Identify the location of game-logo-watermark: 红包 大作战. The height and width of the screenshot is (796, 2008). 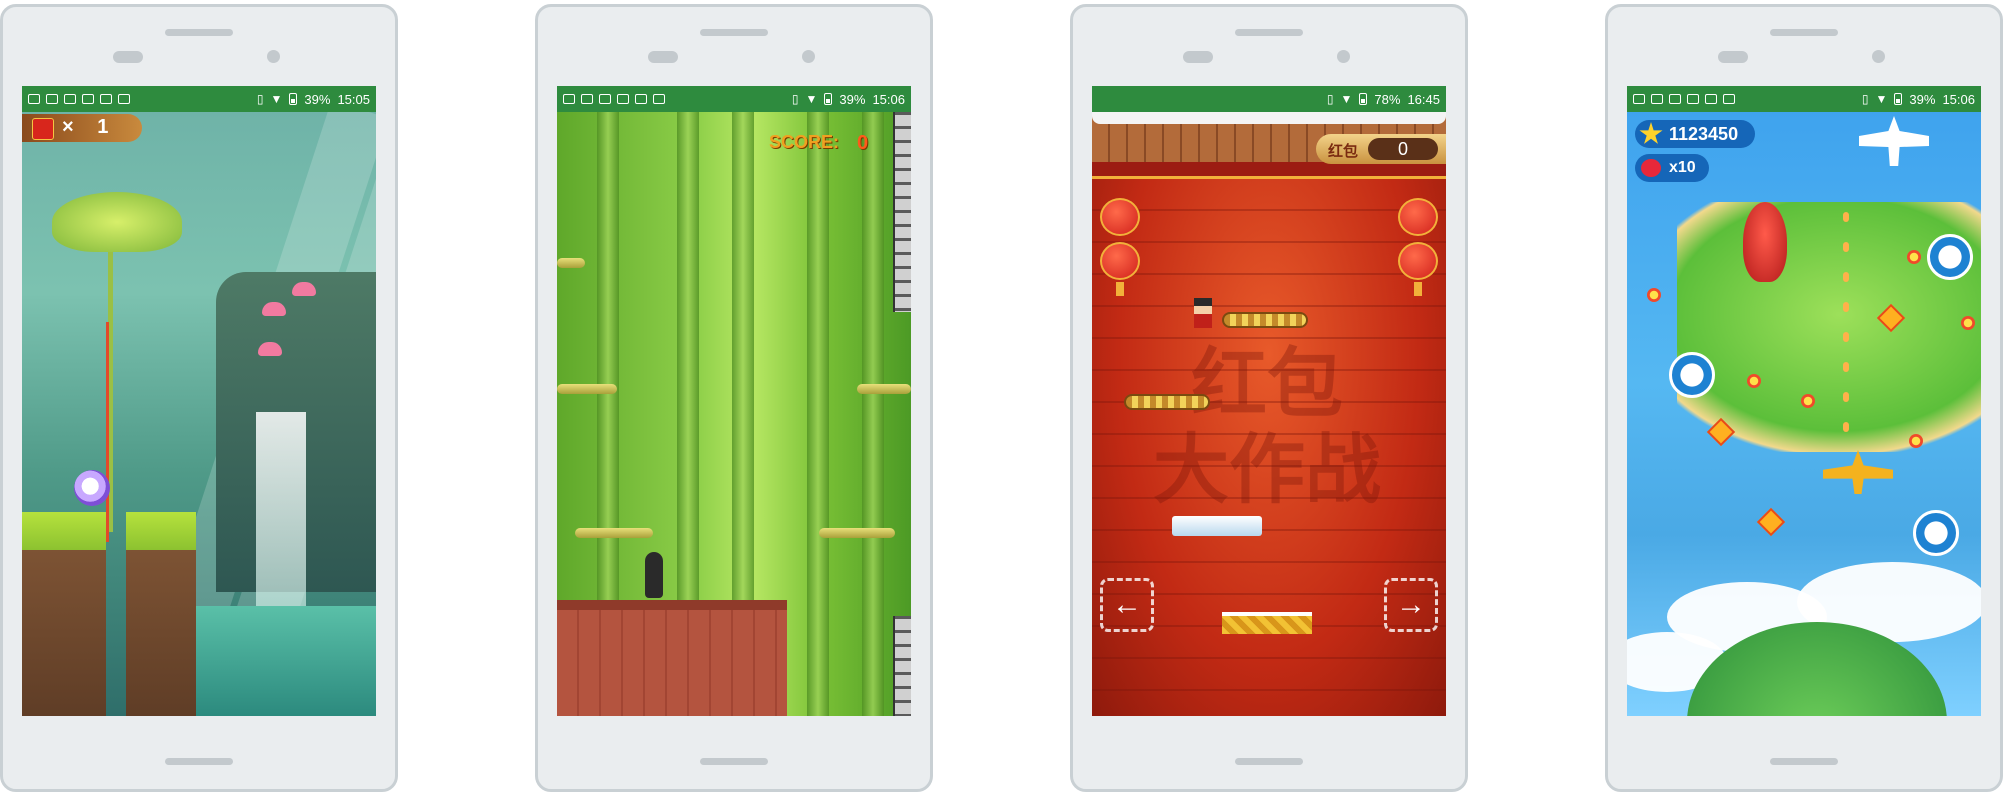
(1267, 427).